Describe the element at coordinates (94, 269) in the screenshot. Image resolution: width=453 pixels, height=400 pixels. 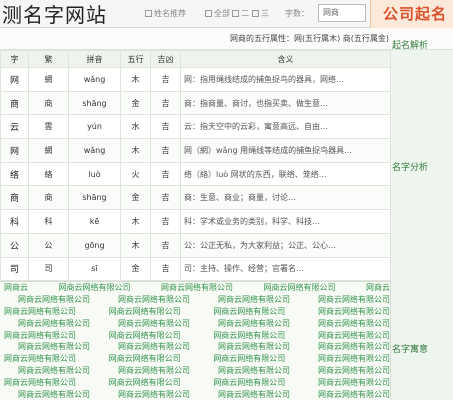
I see `pinyin-cell: sī` at that location.